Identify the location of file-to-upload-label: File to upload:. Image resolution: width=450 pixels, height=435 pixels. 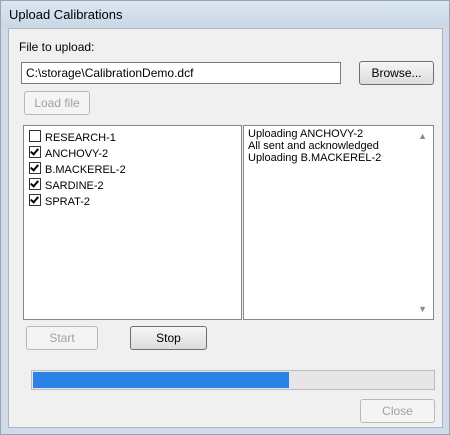
(57, 47).